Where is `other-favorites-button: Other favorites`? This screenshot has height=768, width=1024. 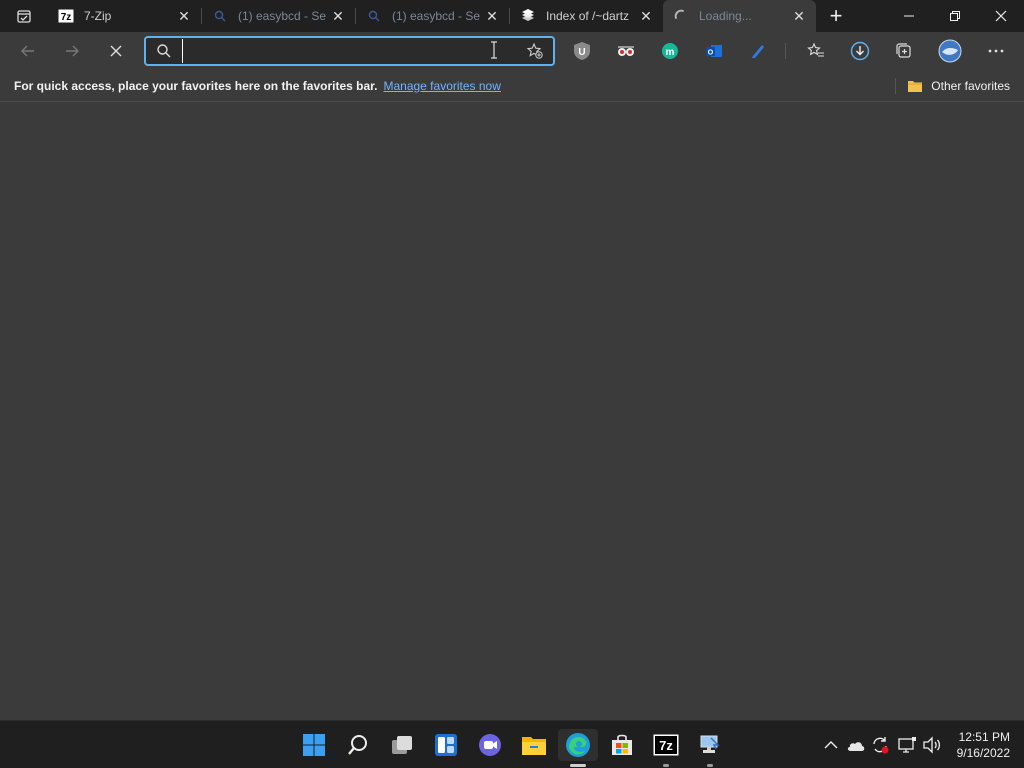
other-favorites-button: Other favorites is located at coordinates (958, 86).